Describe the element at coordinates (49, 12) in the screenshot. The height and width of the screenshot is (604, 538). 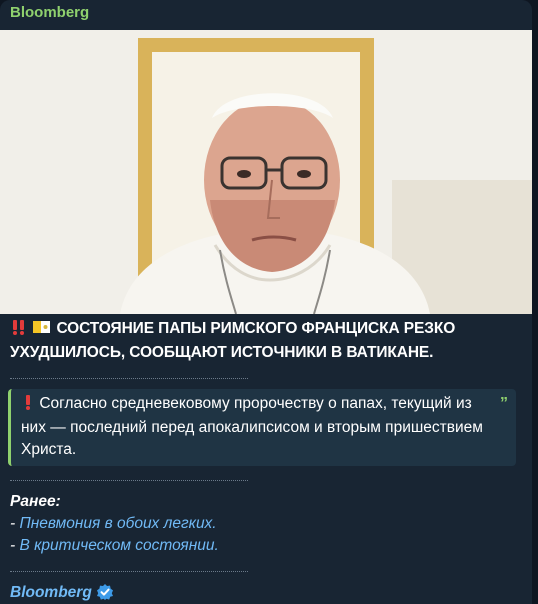
I see `channel-name: Bloomberg` at that location.